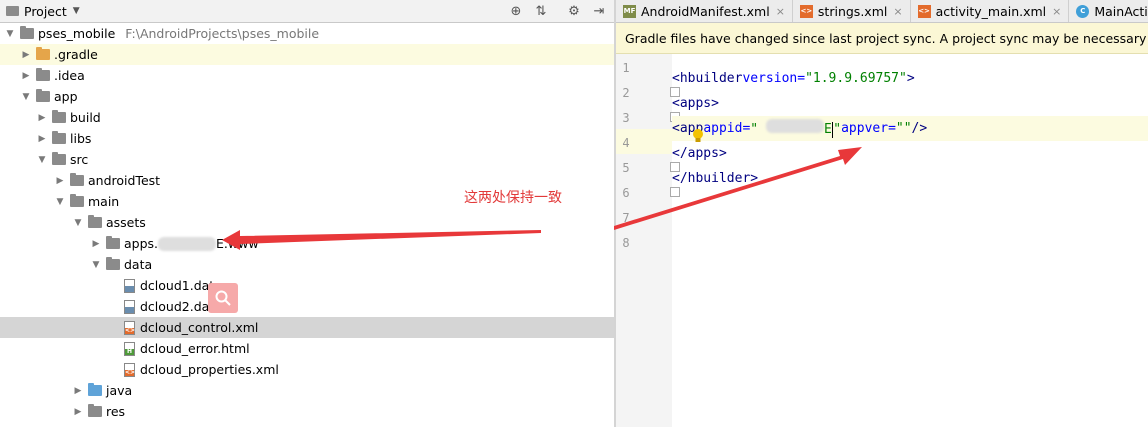 The image size is (1148, 427). What do you see at coordinates (541, 11) in the screenshot?
I see `collapse-icon: ⇅` at bounding box center [541, 11].